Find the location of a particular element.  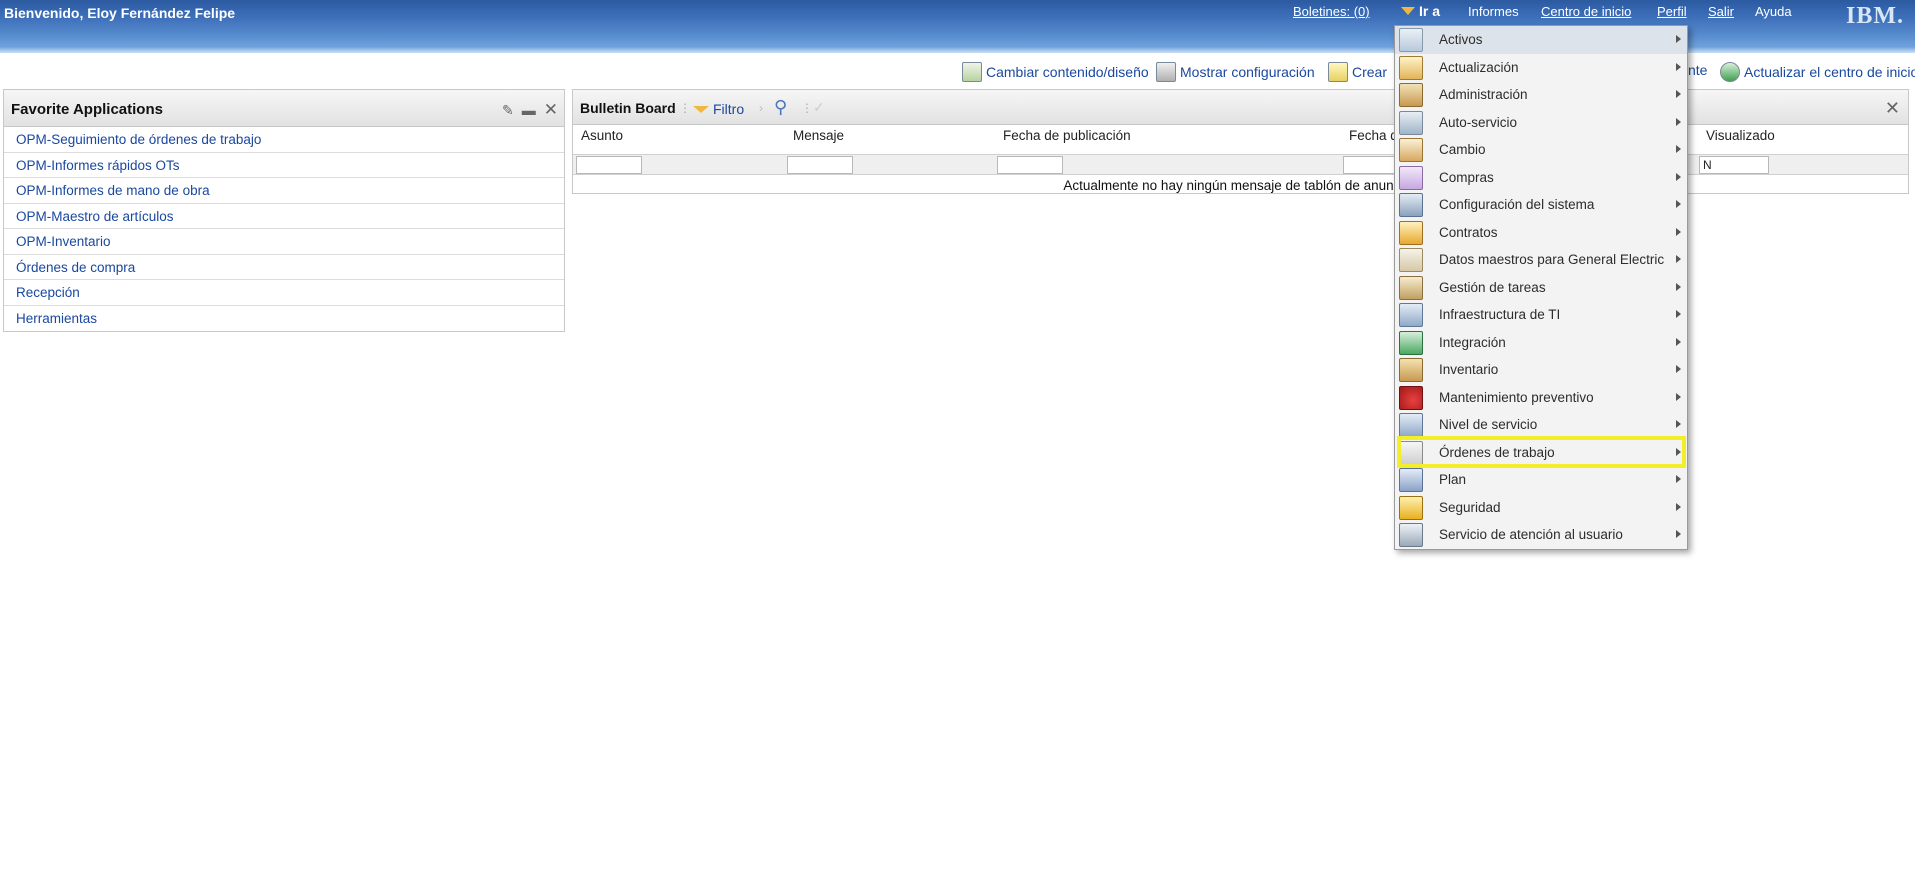

menu-item-label: Mantenimiento preventivo is located at coordinates (1516, 397).